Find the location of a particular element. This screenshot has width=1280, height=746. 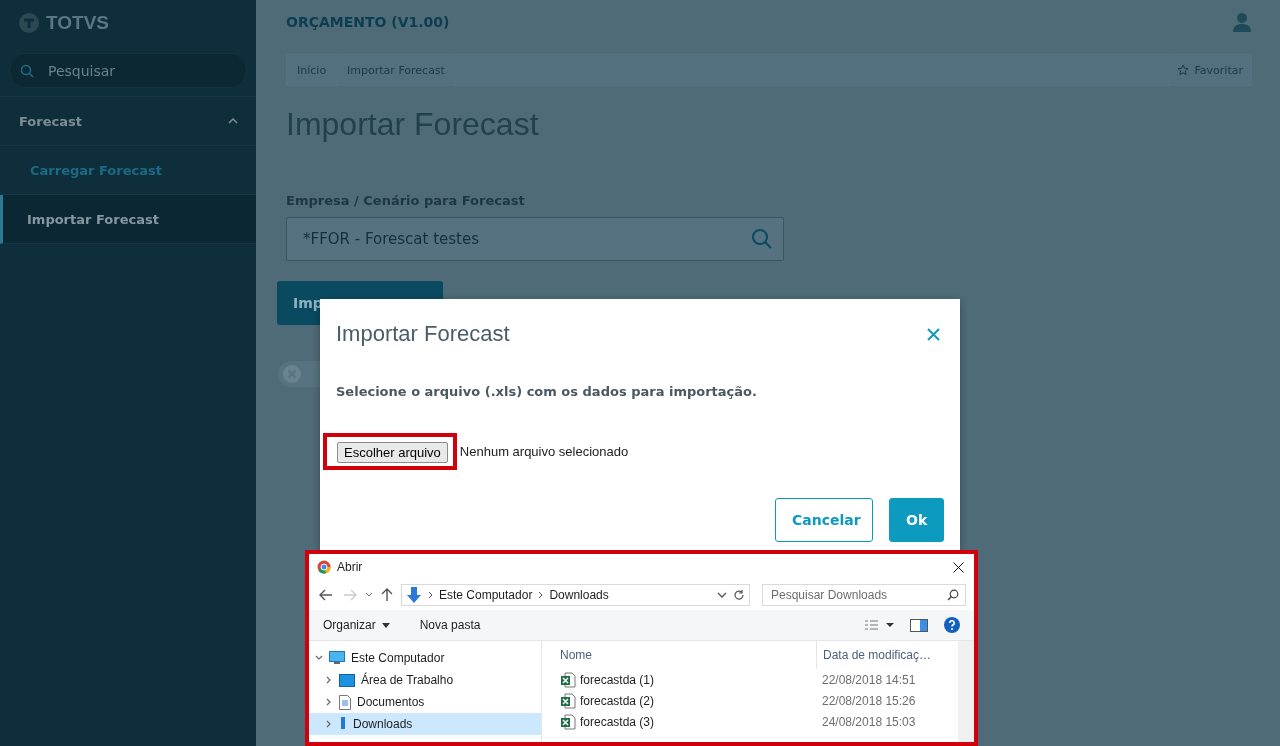

forward-arrow-icon is located at coordinates (350, 595).